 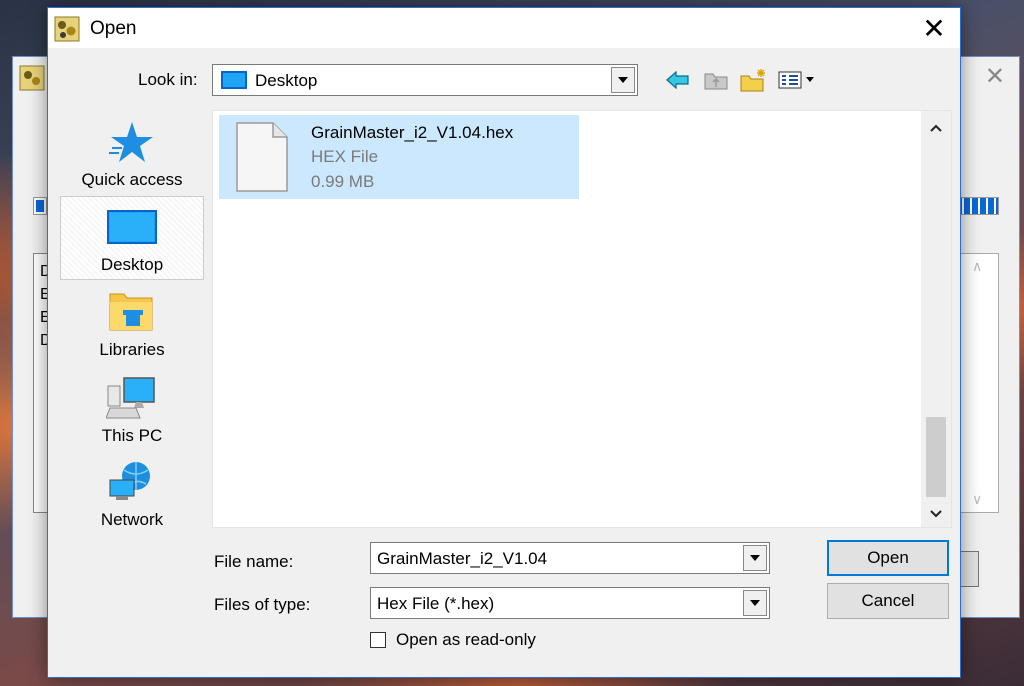 I want to click on read-only-label: Open as read-only, so click(x=466, y=639).